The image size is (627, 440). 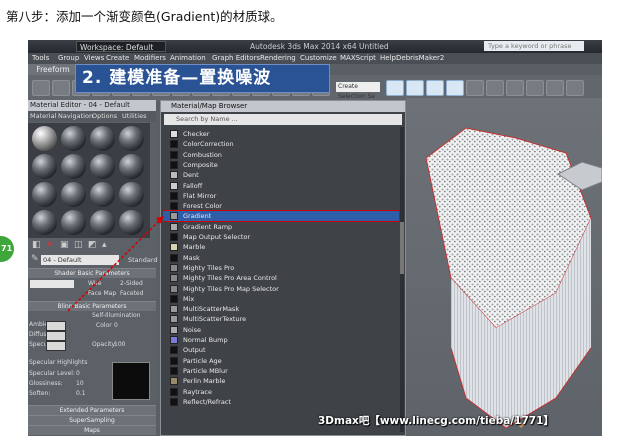 What do you see at coordinates (436, 421) in the screenshot?
I see `watermark-text: 3Dmax吧【www.linecg.com/tieba/1771】` at bounding box center [436, 421].